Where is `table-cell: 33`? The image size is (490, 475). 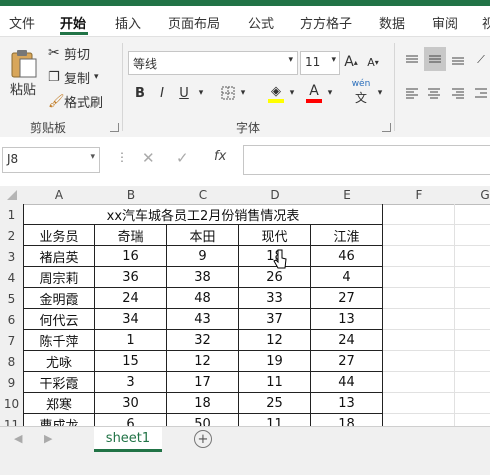 table-cell: 33 is located at coordinates (275, 298).